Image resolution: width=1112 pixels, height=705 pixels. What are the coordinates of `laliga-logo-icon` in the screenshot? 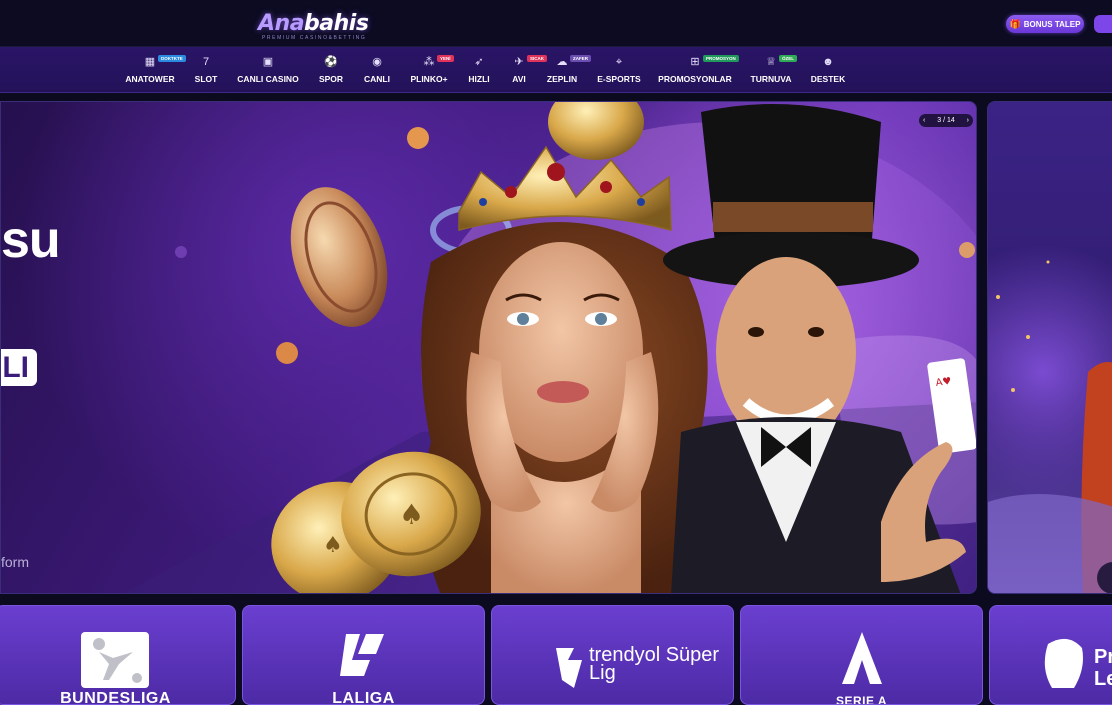 It's located at (362, 655).